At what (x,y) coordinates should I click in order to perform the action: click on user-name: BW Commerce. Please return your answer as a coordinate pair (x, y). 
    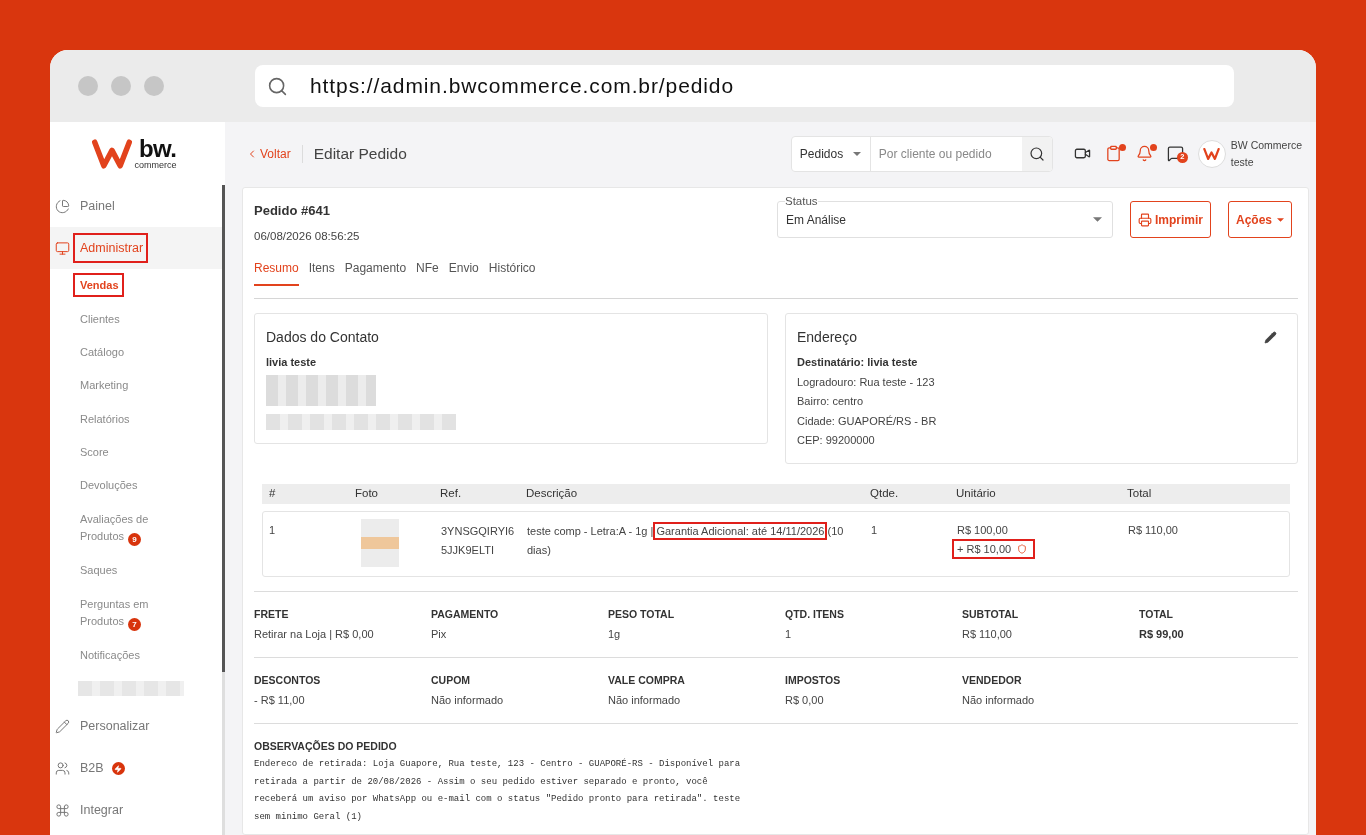
    Looking at the image, I should click on (1266, 145).